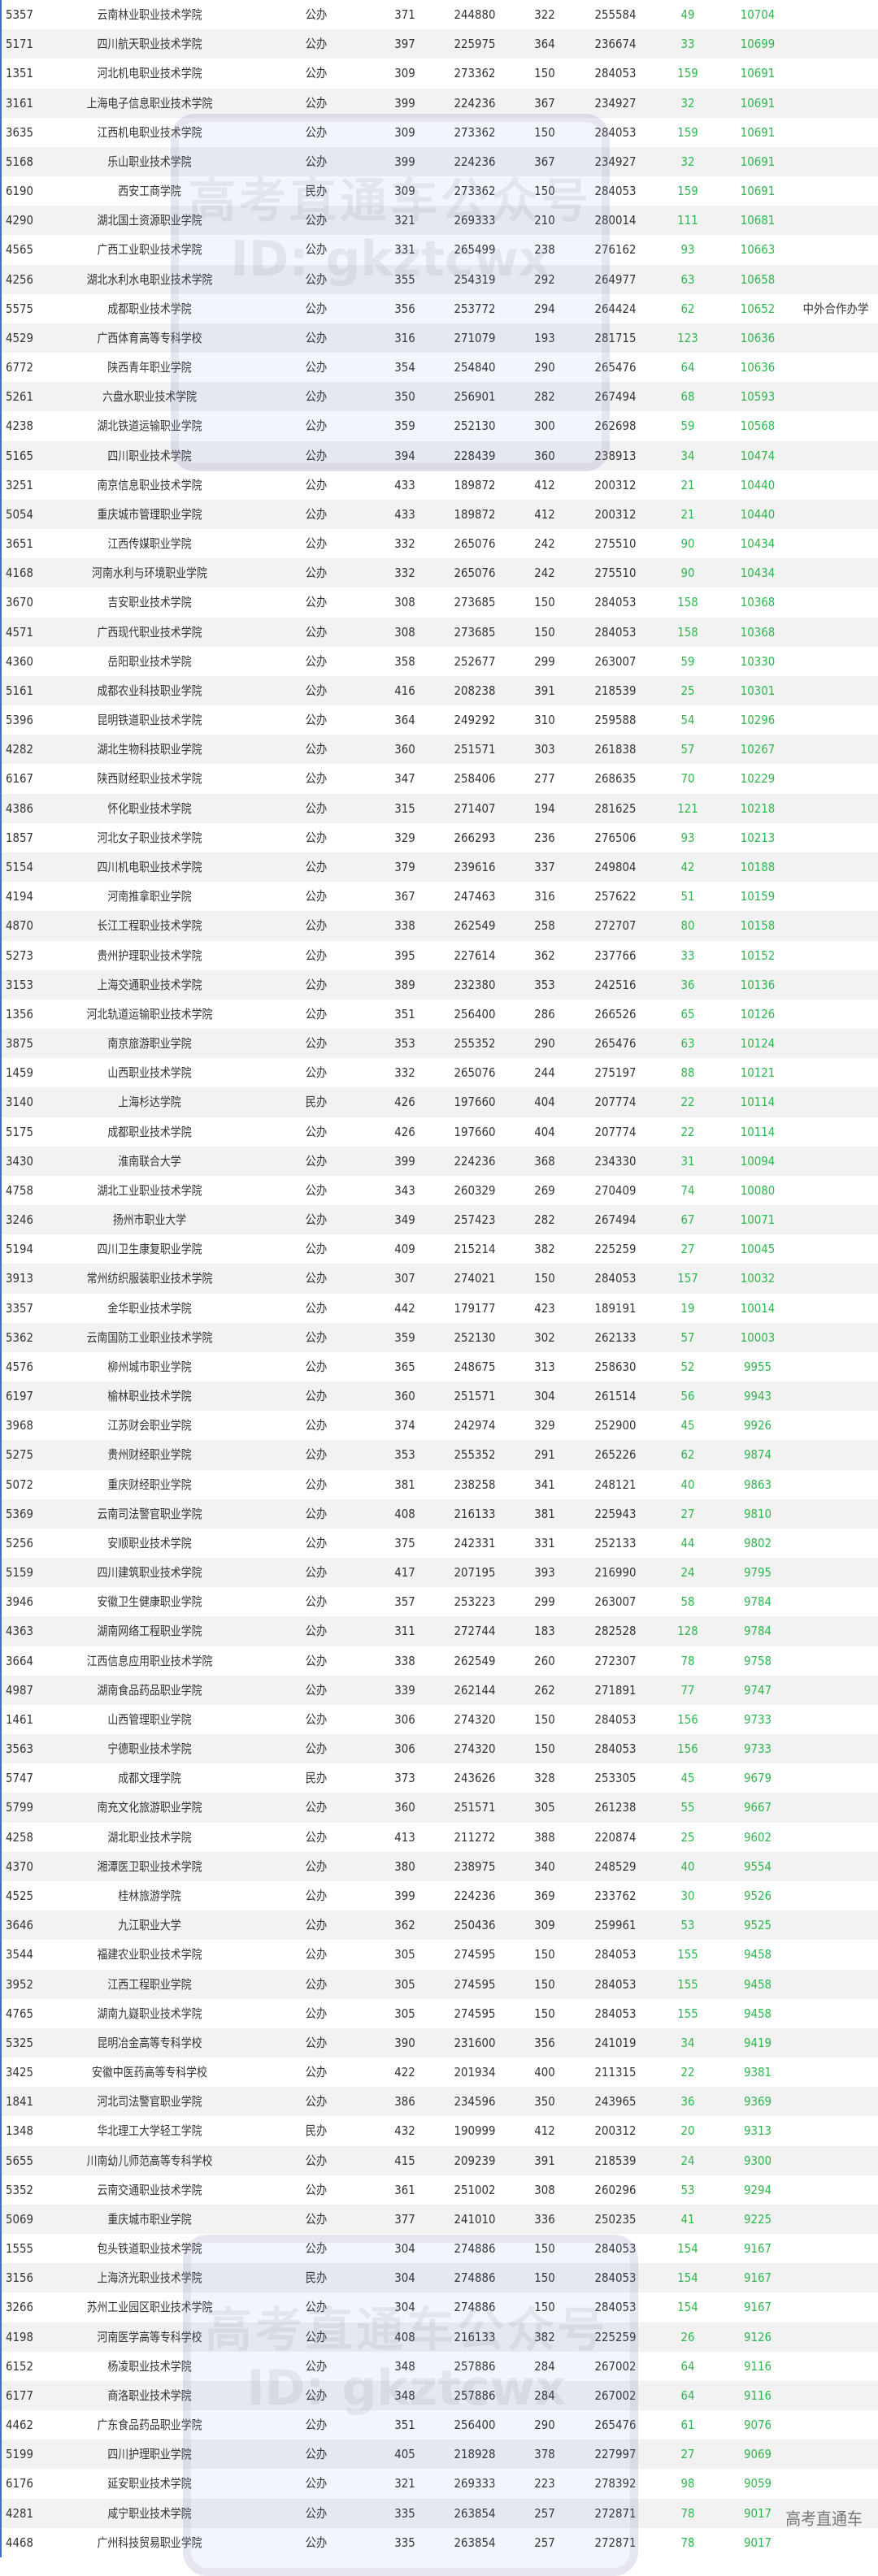 Image resolution: width=878 pixels, height=2576 pixels. I want to click on school-code: 3952, so click(19, 1984).